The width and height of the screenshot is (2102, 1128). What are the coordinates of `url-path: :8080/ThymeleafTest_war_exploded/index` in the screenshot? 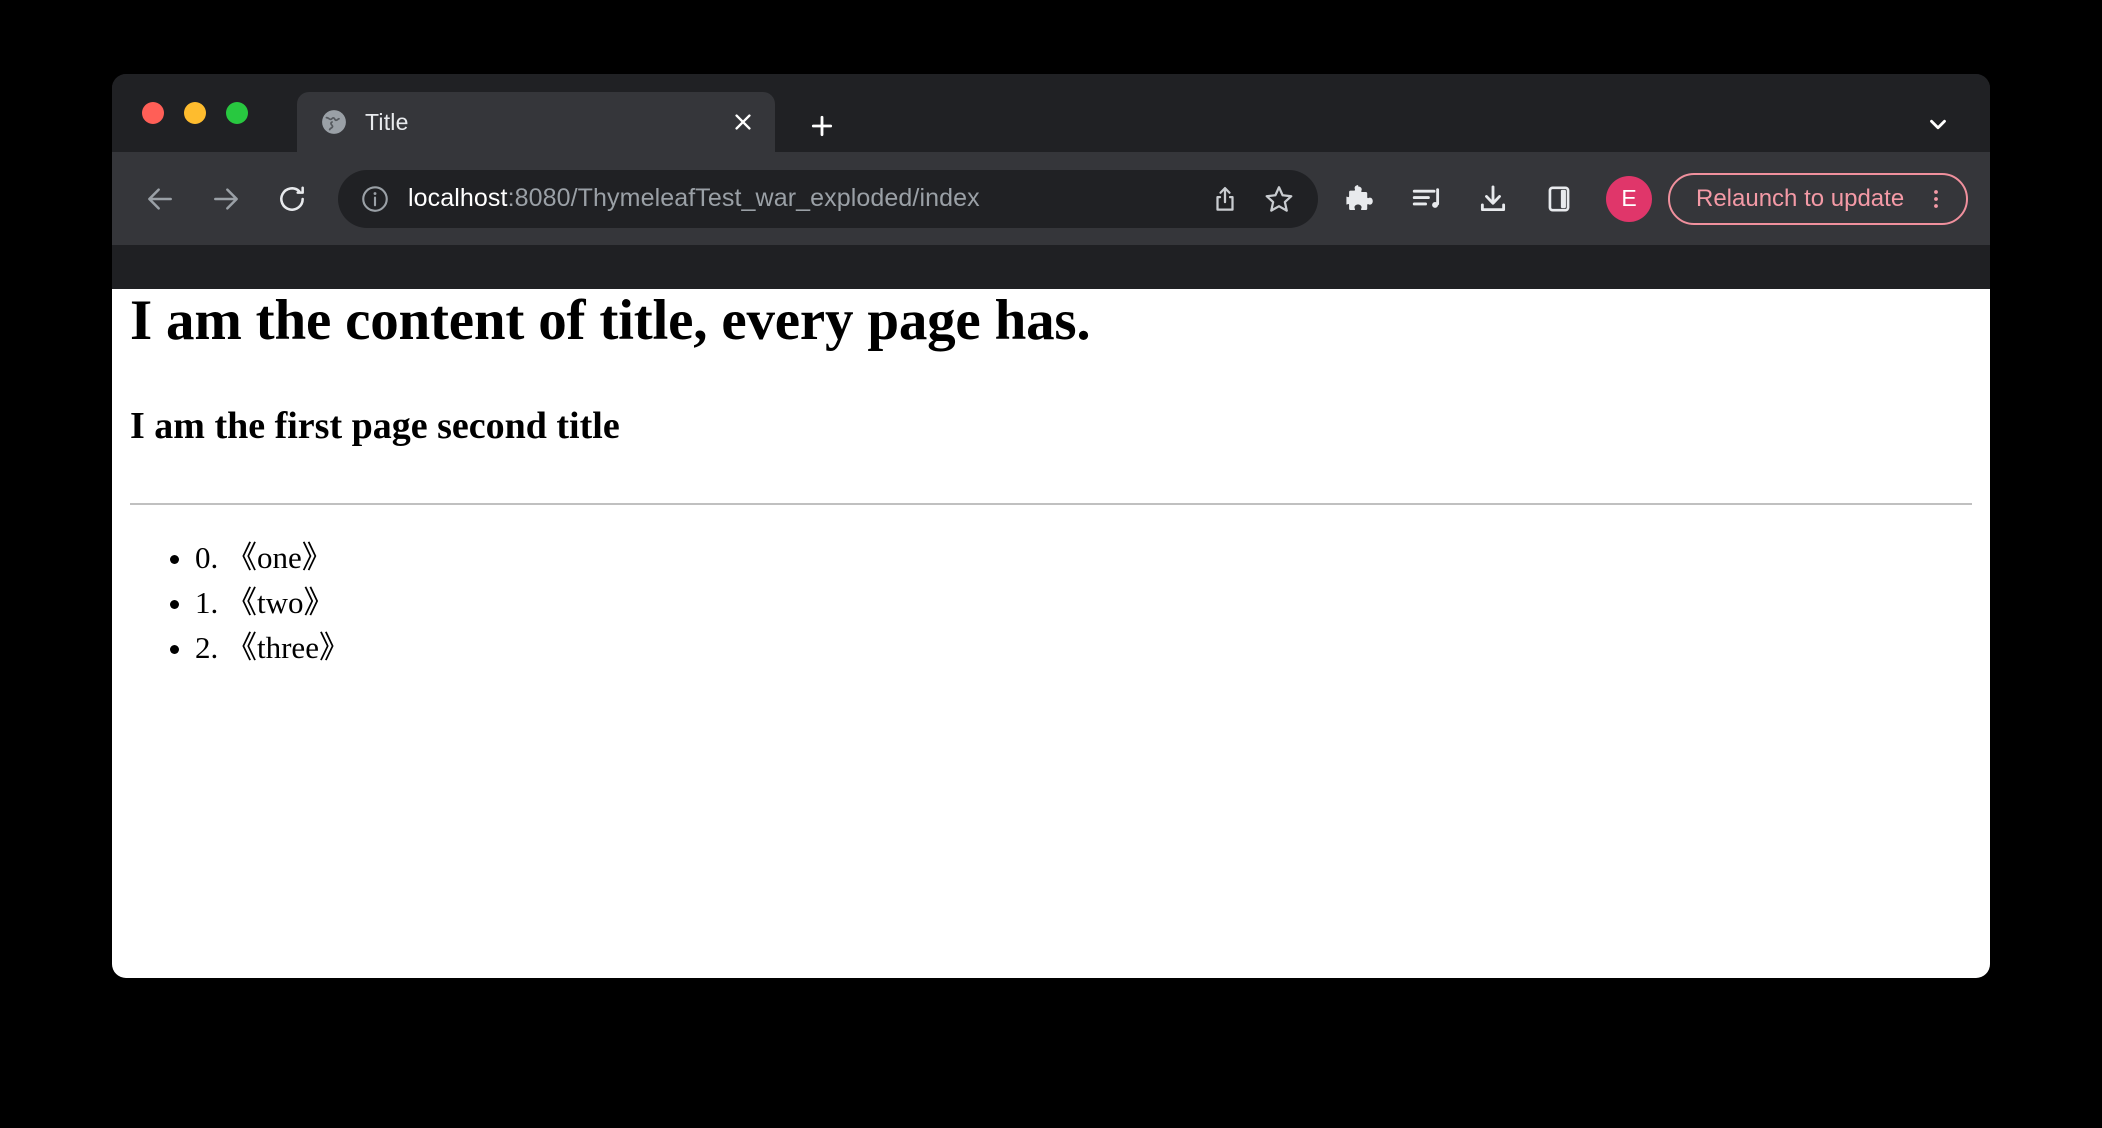 It's located at (743, 198).